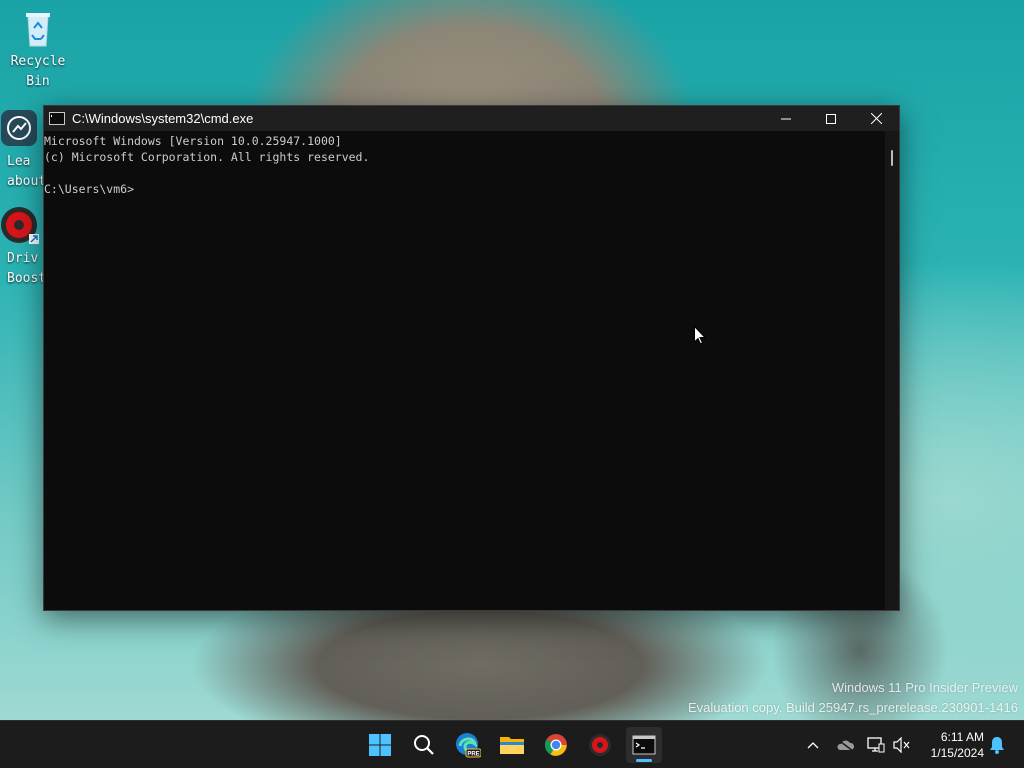  I want to click on maximize-icon, so click(831, 118).